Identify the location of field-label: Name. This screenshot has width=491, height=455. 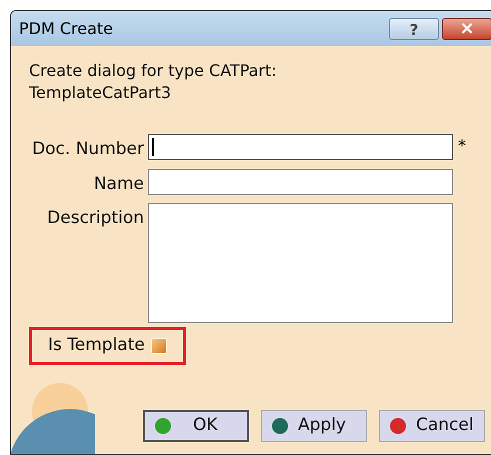
(118, 184).